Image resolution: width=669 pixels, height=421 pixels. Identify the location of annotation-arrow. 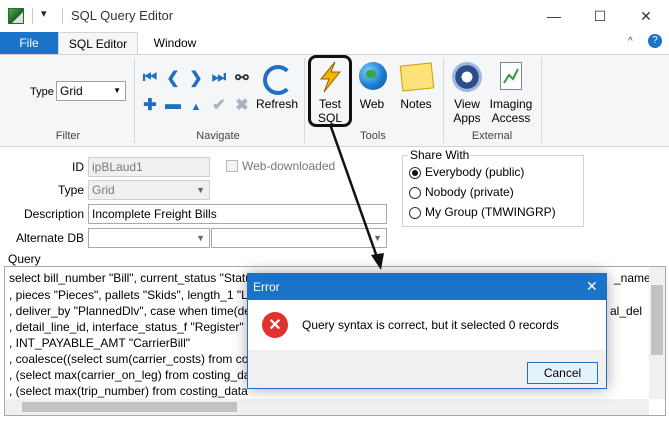
(356, 196).